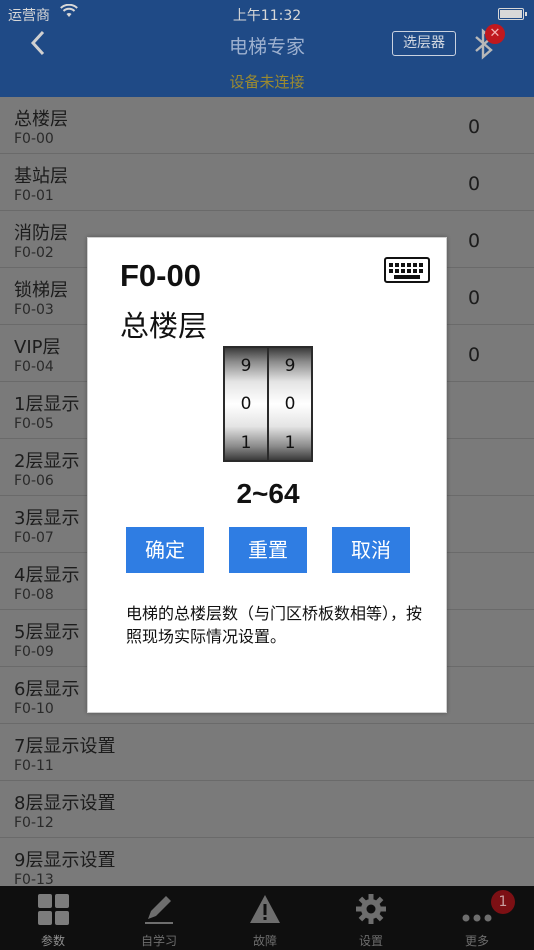  I want to click on warning-icon, so click(265, 909).